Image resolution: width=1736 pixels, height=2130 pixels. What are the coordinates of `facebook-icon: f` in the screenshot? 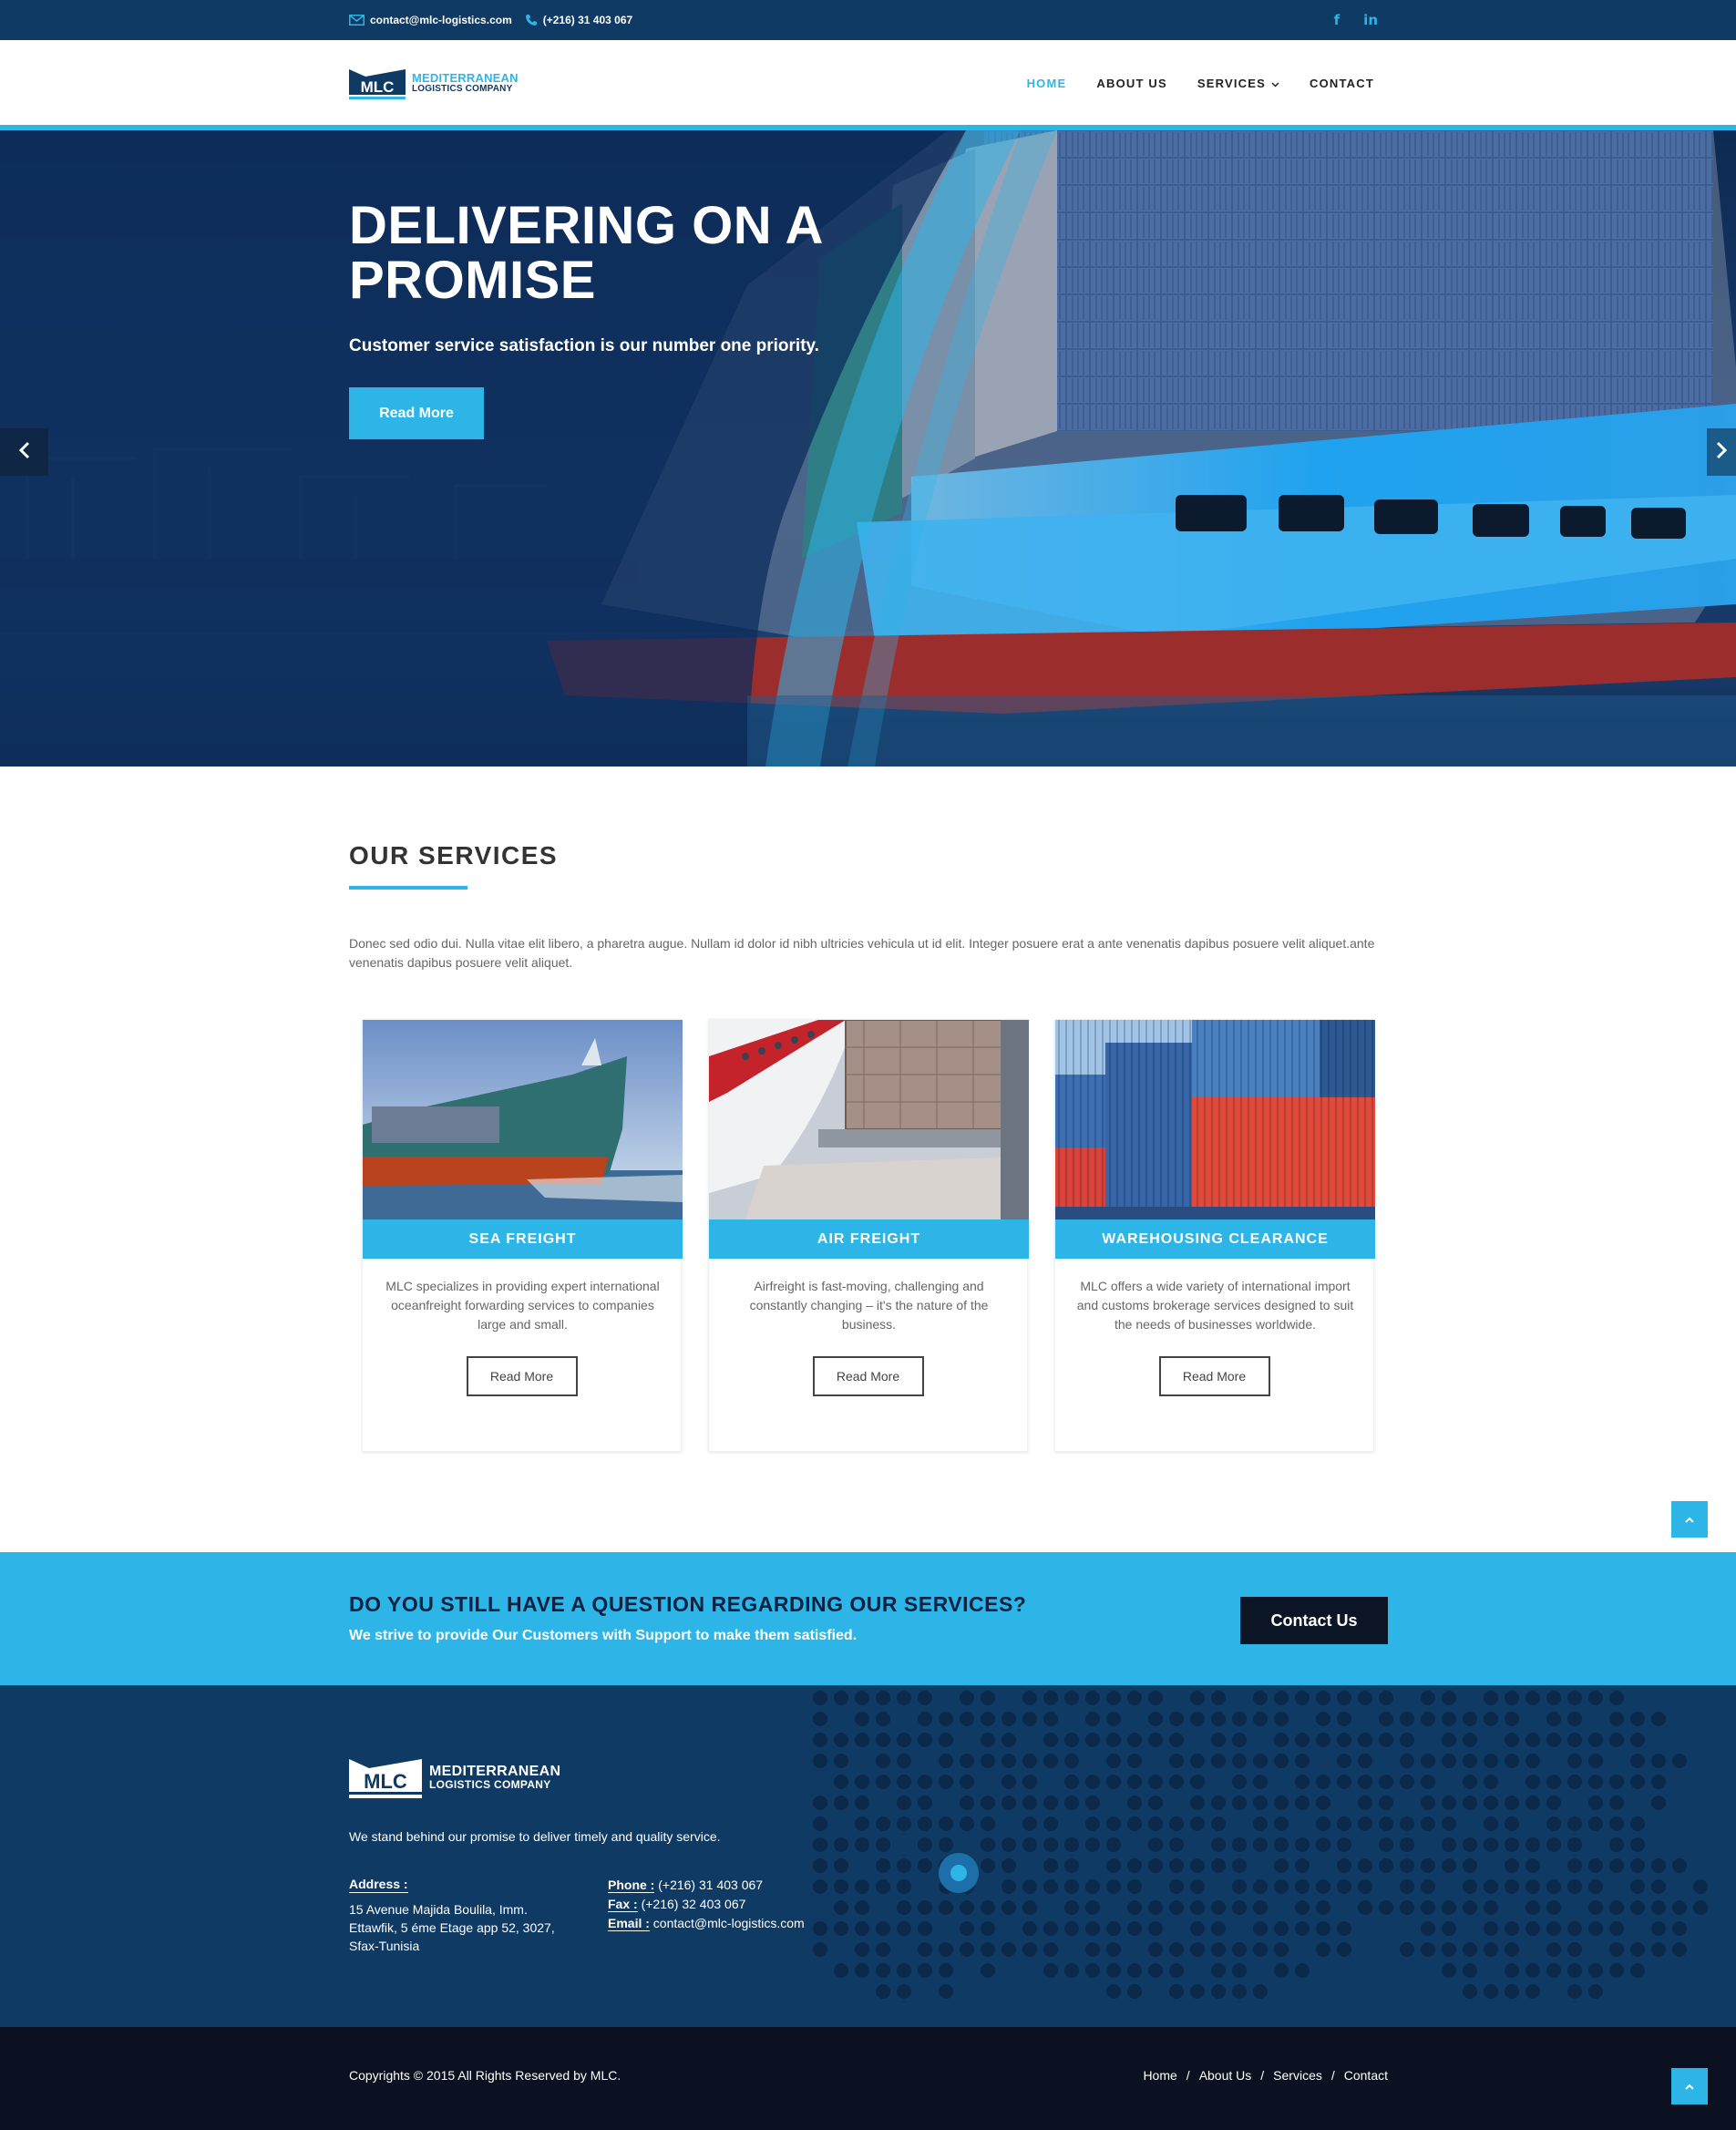 It's located at (1337, 20).